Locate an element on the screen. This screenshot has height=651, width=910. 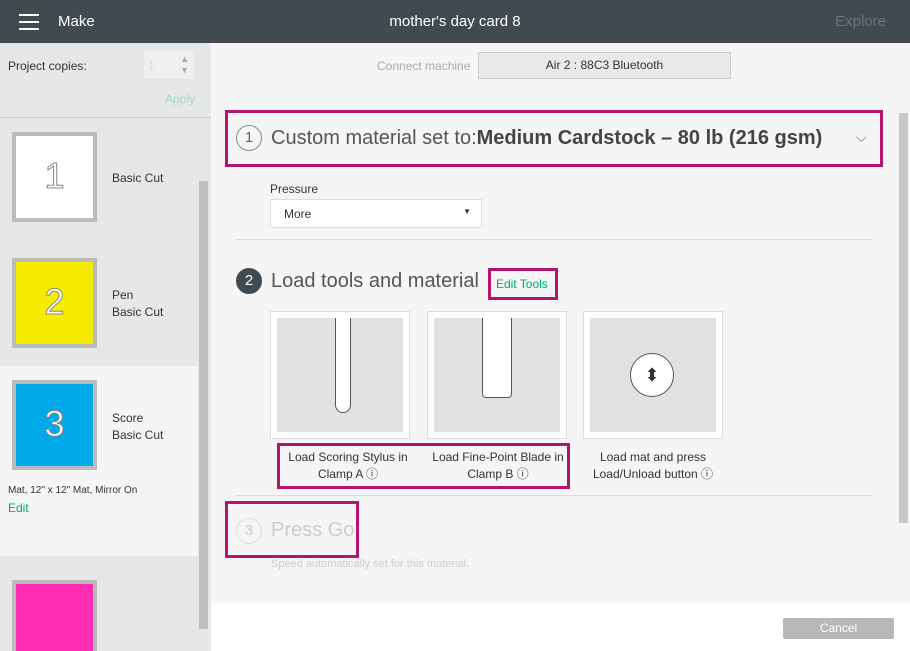
mat-label: Basic Cut is located at coordinates (138, 178).